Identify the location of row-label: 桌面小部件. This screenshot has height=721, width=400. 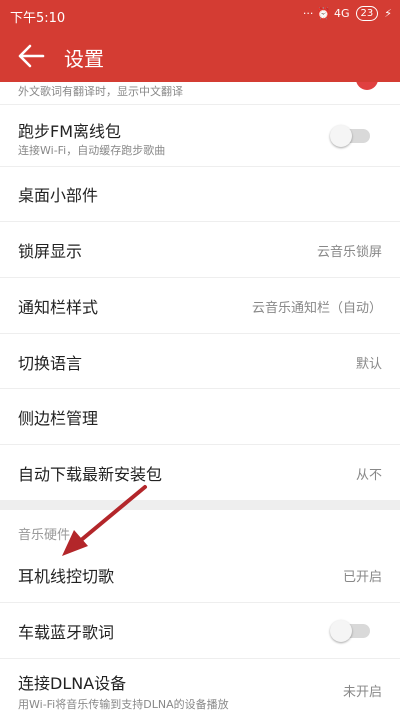
(58, 195).